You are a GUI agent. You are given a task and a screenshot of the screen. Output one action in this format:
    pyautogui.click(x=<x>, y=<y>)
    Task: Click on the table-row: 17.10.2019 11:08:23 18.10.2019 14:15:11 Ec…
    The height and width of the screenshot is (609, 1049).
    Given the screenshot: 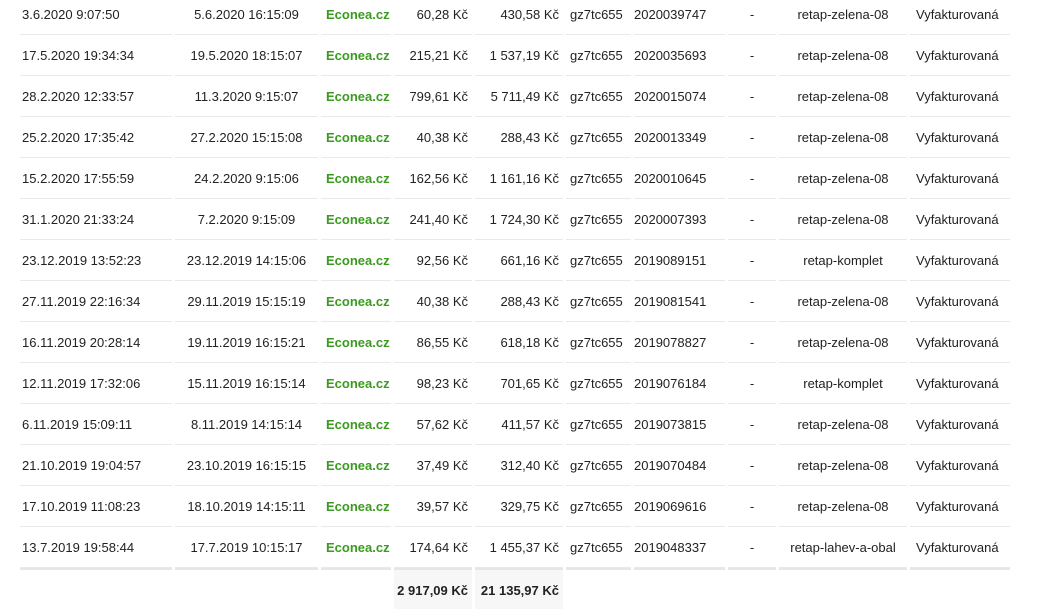 What is the action you would take?
    pyautogui.click(x=515, y=506)
    